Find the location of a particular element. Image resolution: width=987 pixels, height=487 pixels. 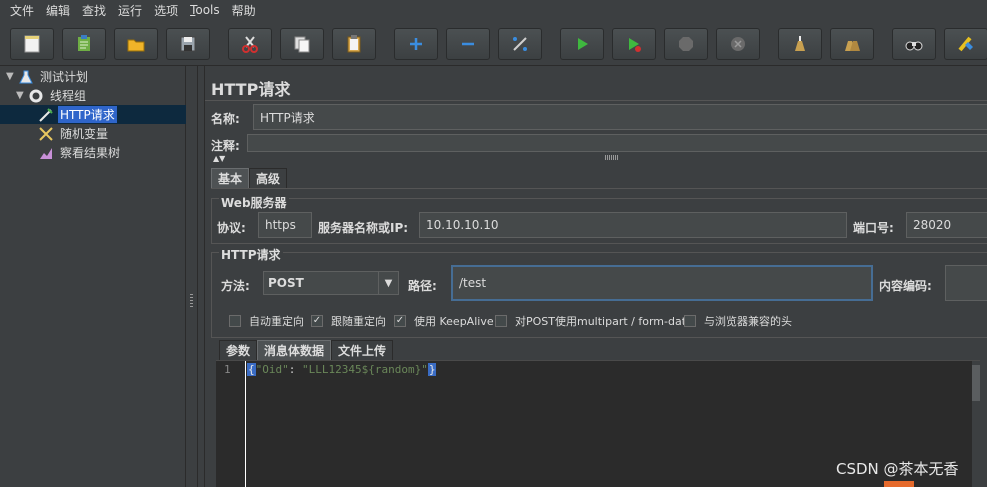

checkbox-label: 使用 KeepAlive is located at coordinates (454, 321).